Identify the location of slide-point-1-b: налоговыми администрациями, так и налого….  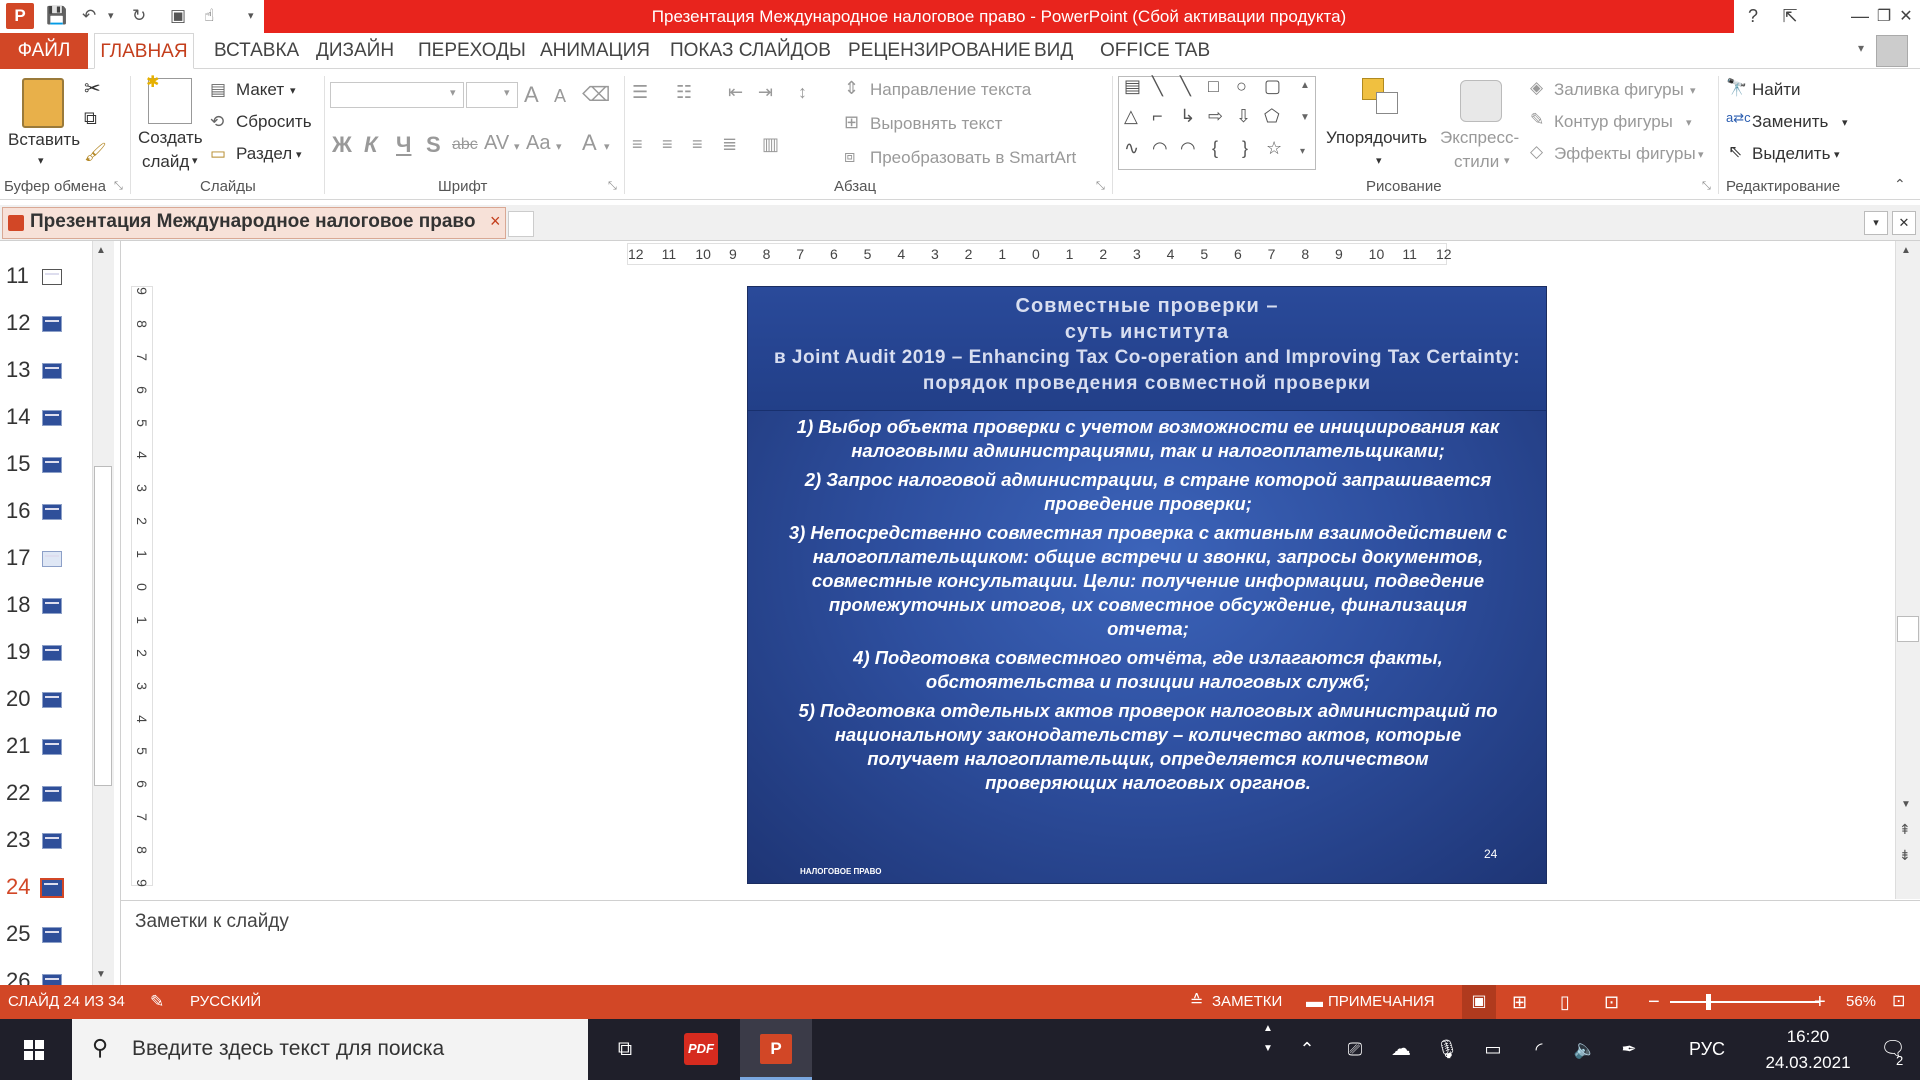
(1147, 451).